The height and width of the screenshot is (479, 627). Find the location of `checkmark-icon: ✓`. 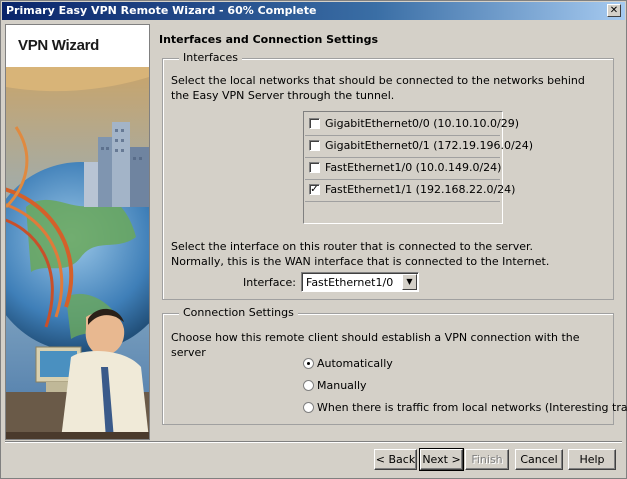

checkmark-icon: ✓ is located at coordinates (314, 189).